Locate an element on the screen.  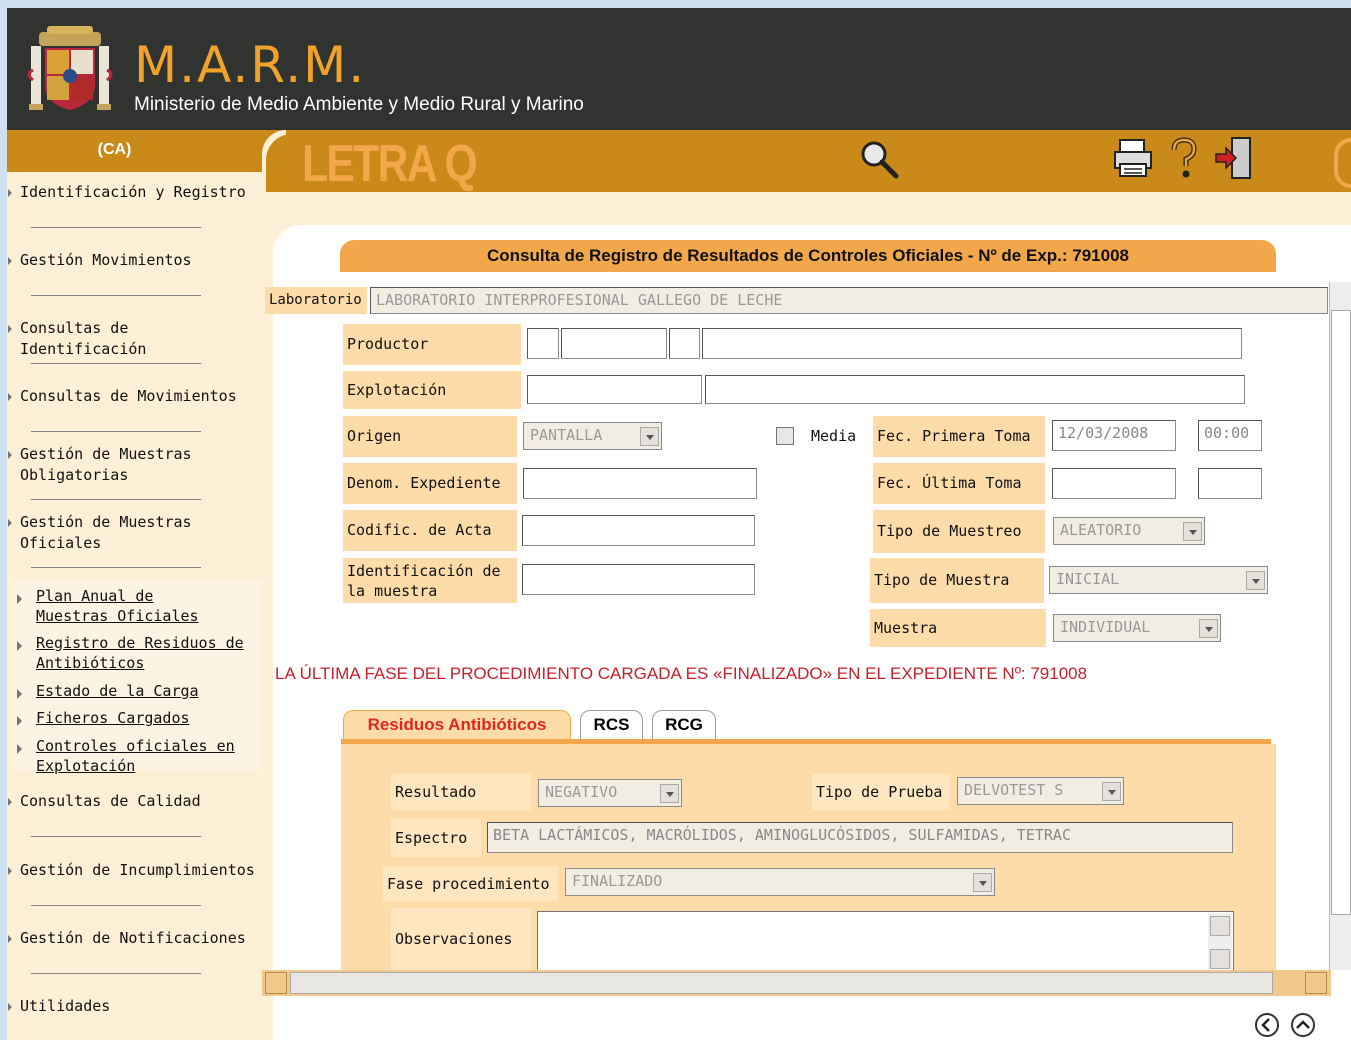
tab-residuos-antibioticos: Residuos Antibióticos is located at coordinates (457, 724).